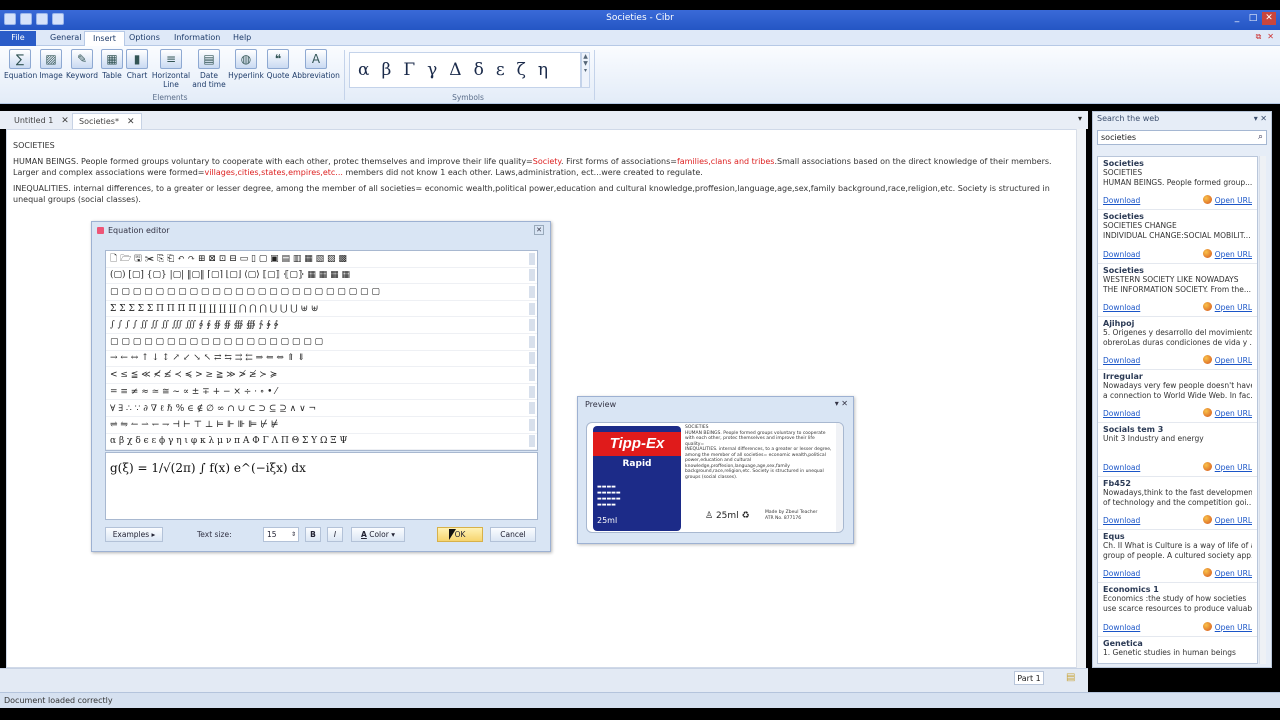  Describe the element at coordinates (1270, 37) in the screenshot. I see `doc-close-icon: ✕` at that location.